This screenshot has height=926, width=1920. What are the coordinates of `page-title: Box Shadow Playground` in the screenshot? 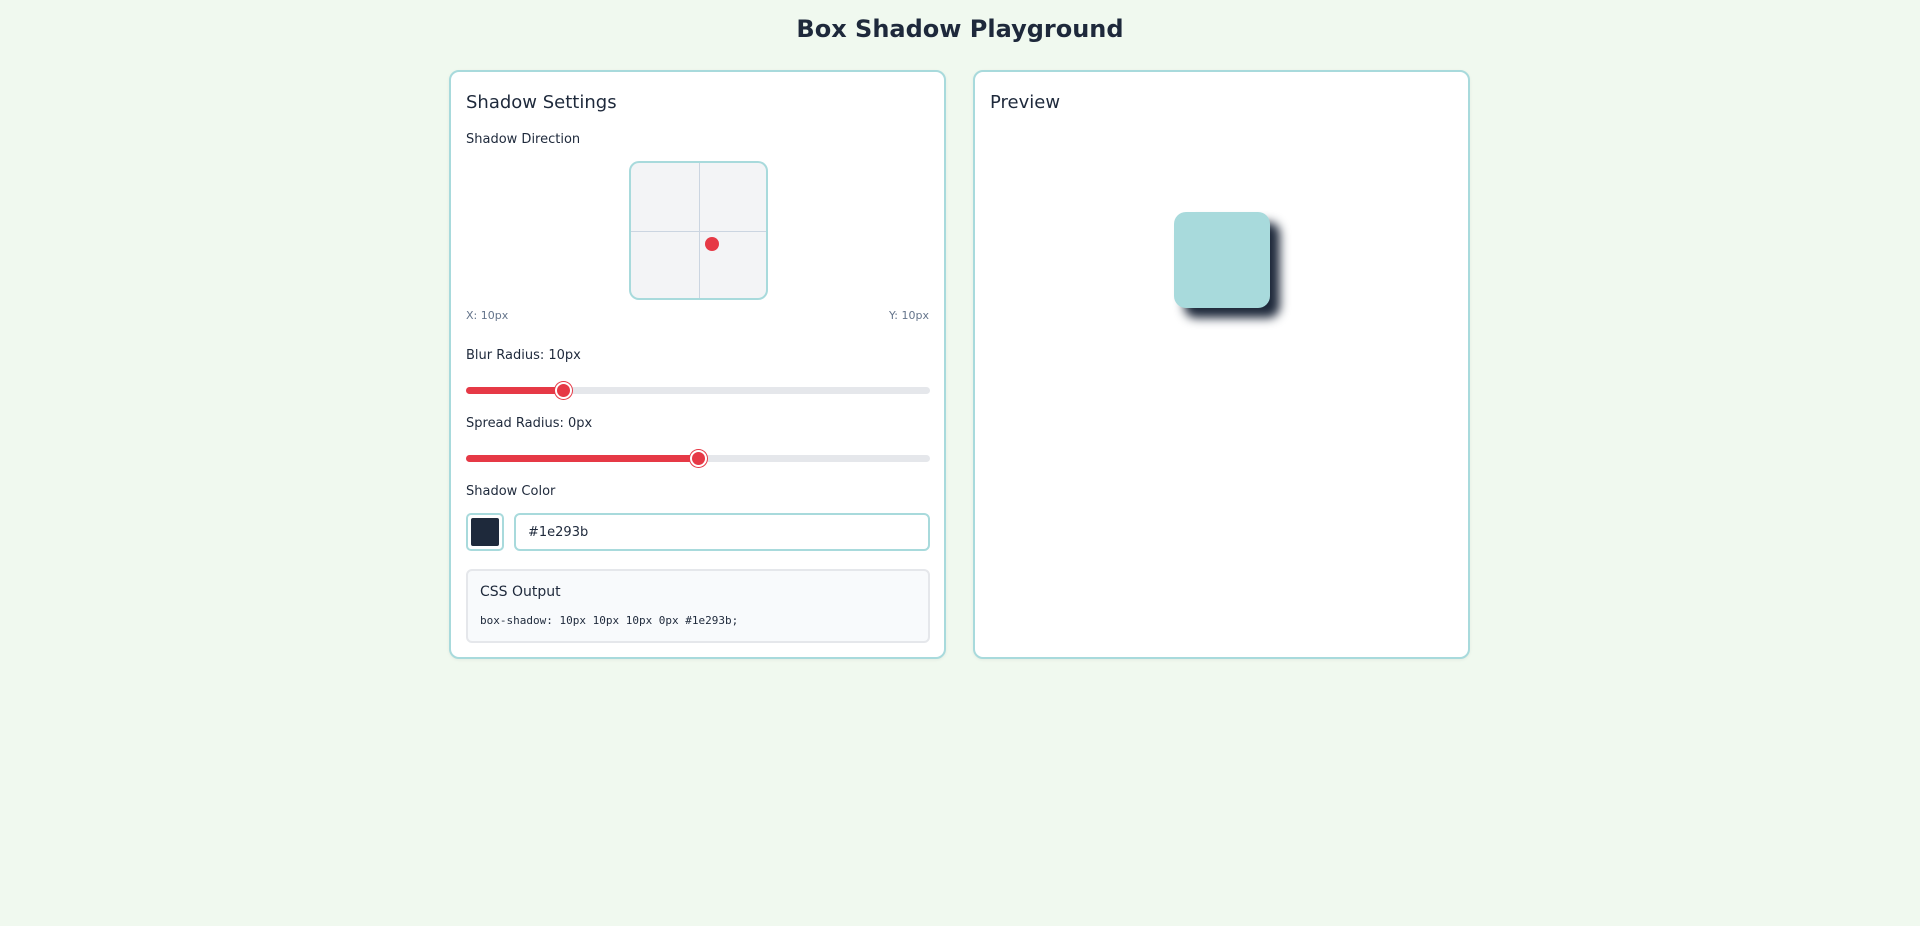 It's located at (960, 29).